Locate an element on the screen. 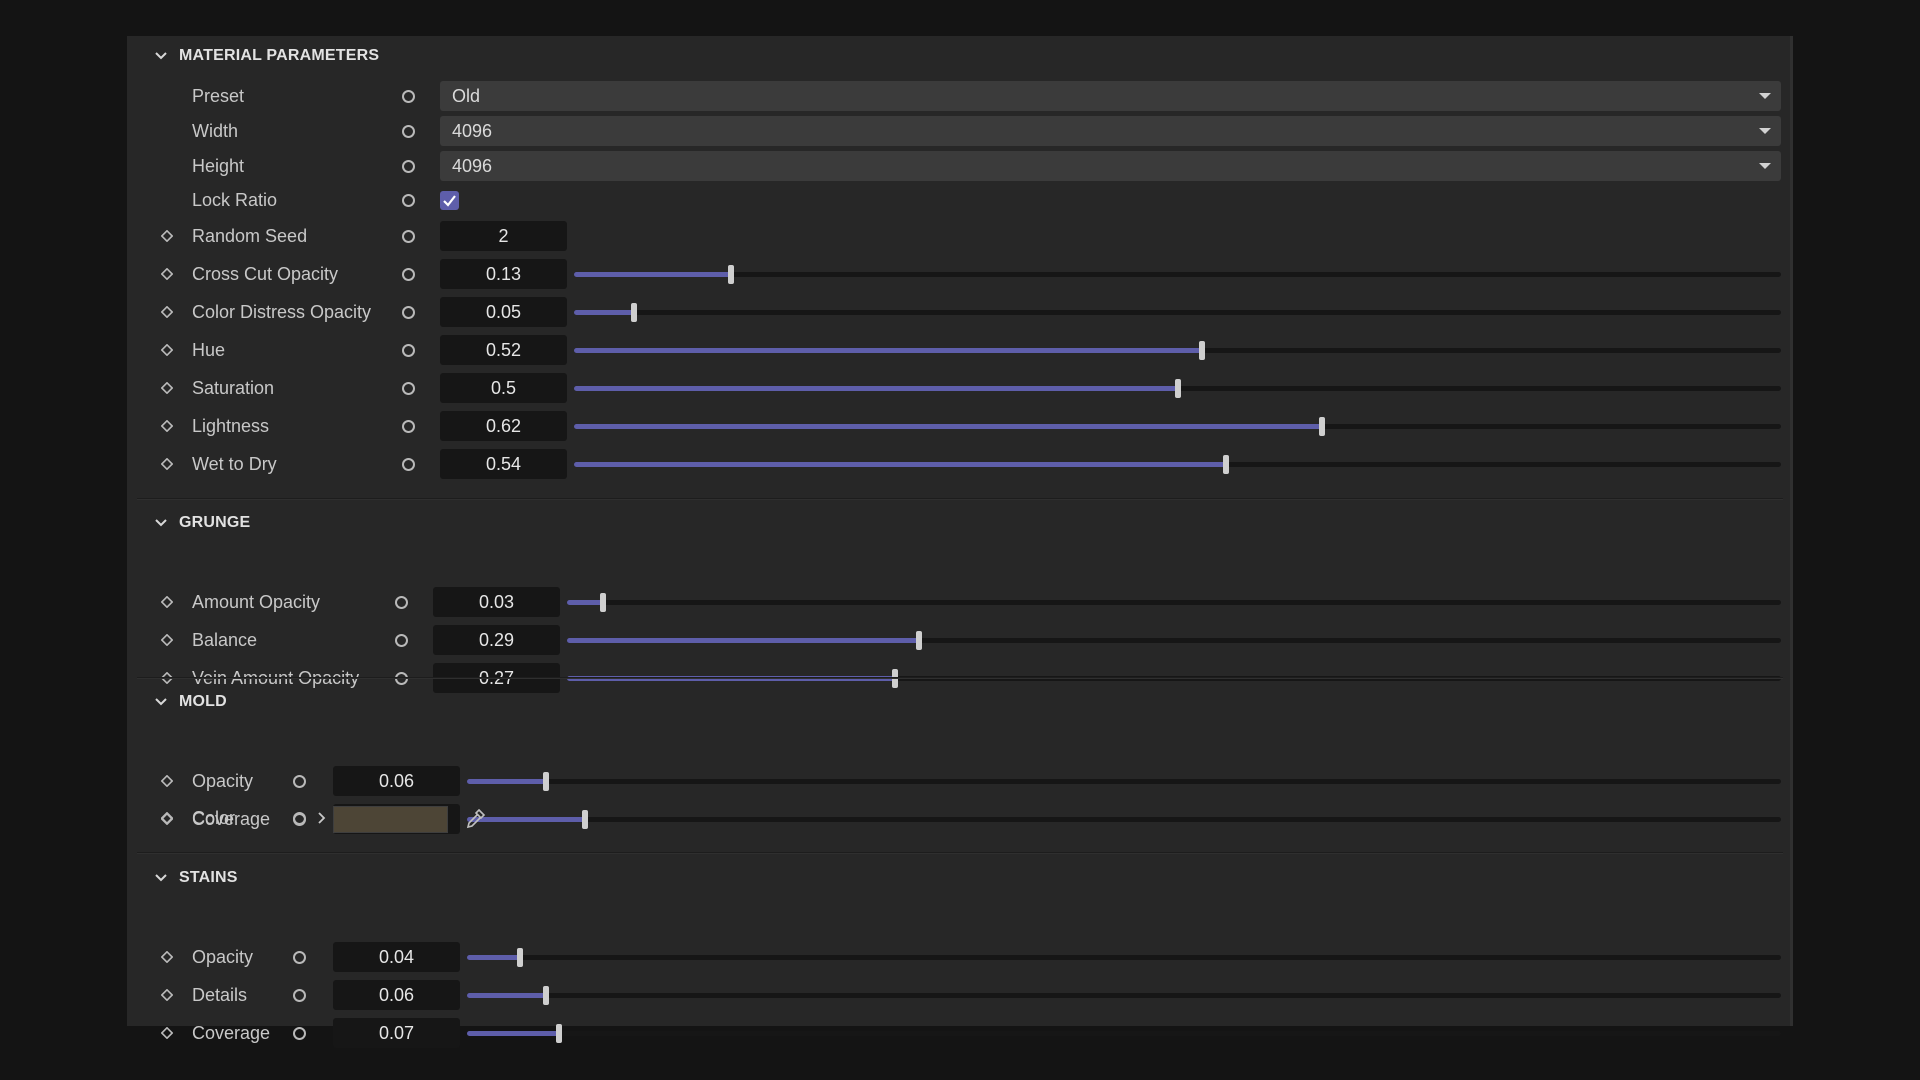  checkmark-icon is located at coordinates (449, 201).